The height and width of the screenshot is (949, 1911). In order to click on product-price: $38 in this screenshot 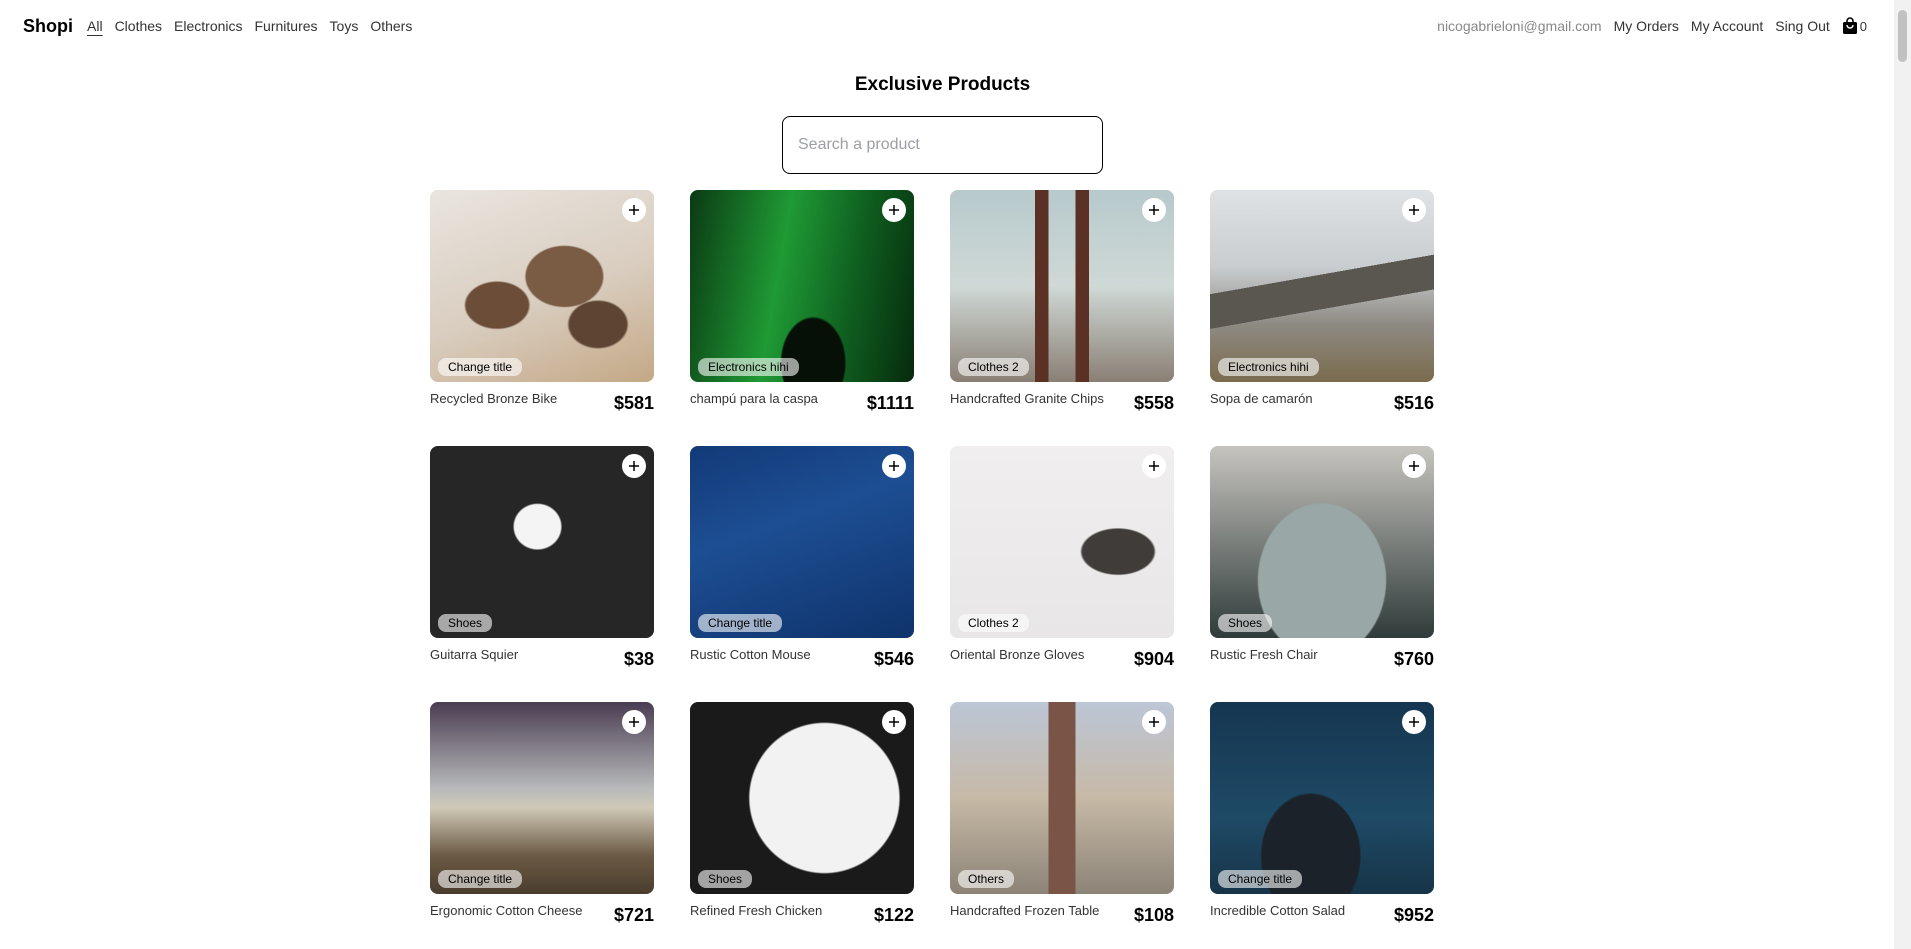, I will do `click(638, 659)`.